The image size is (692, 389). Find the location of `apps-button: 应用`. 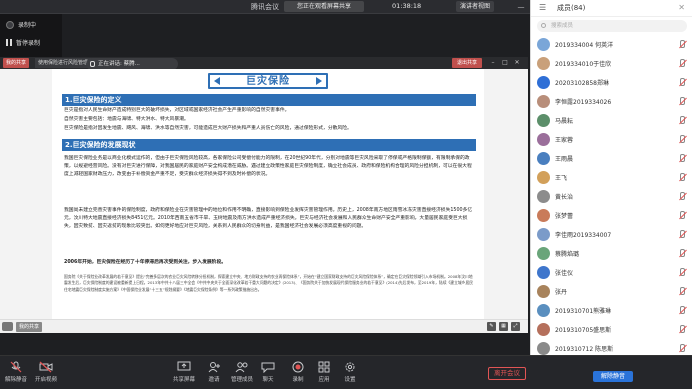

apps-button: 应用 is located at coordinates (324, 373).